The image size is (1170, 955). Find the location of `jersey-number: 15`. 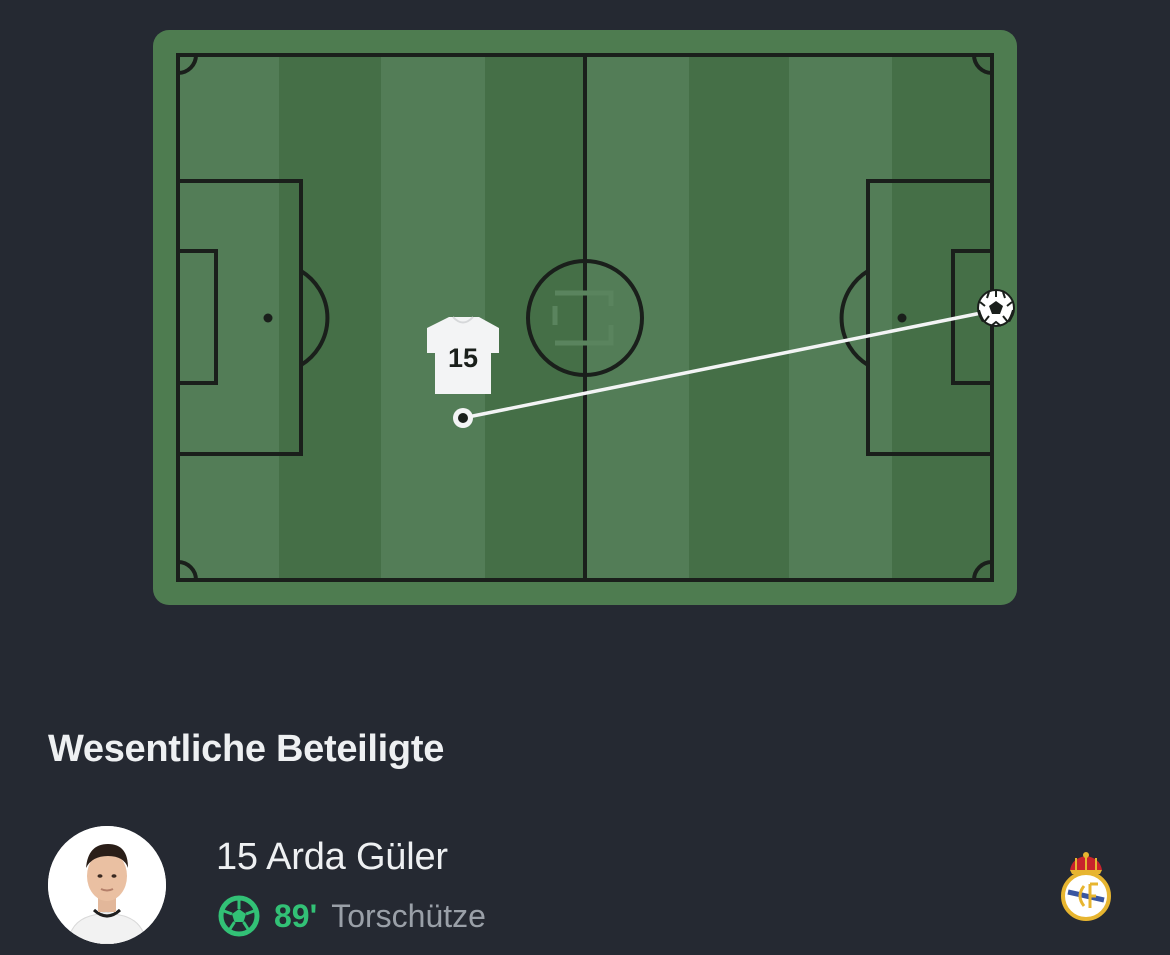

jersey-number: 15 is located at coordinates (463, 358).